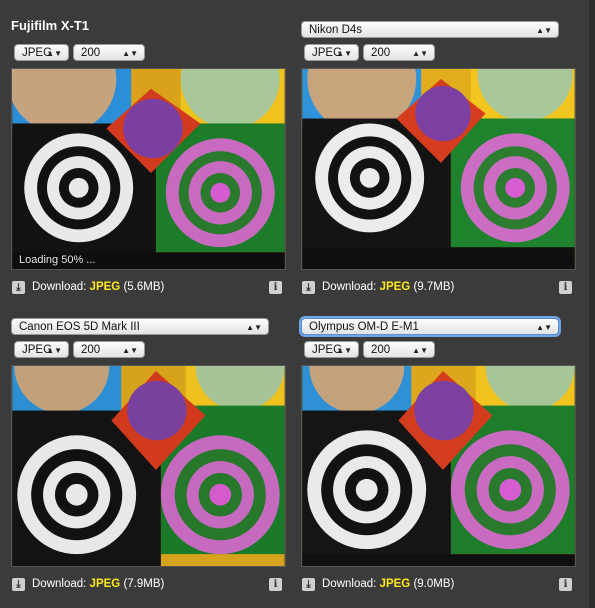 Image resolution: width=595 pixels, height=608 pixels. I want to click on camera-select: Canon EOS 5D Mark III ▲▼, so click(140, 326).